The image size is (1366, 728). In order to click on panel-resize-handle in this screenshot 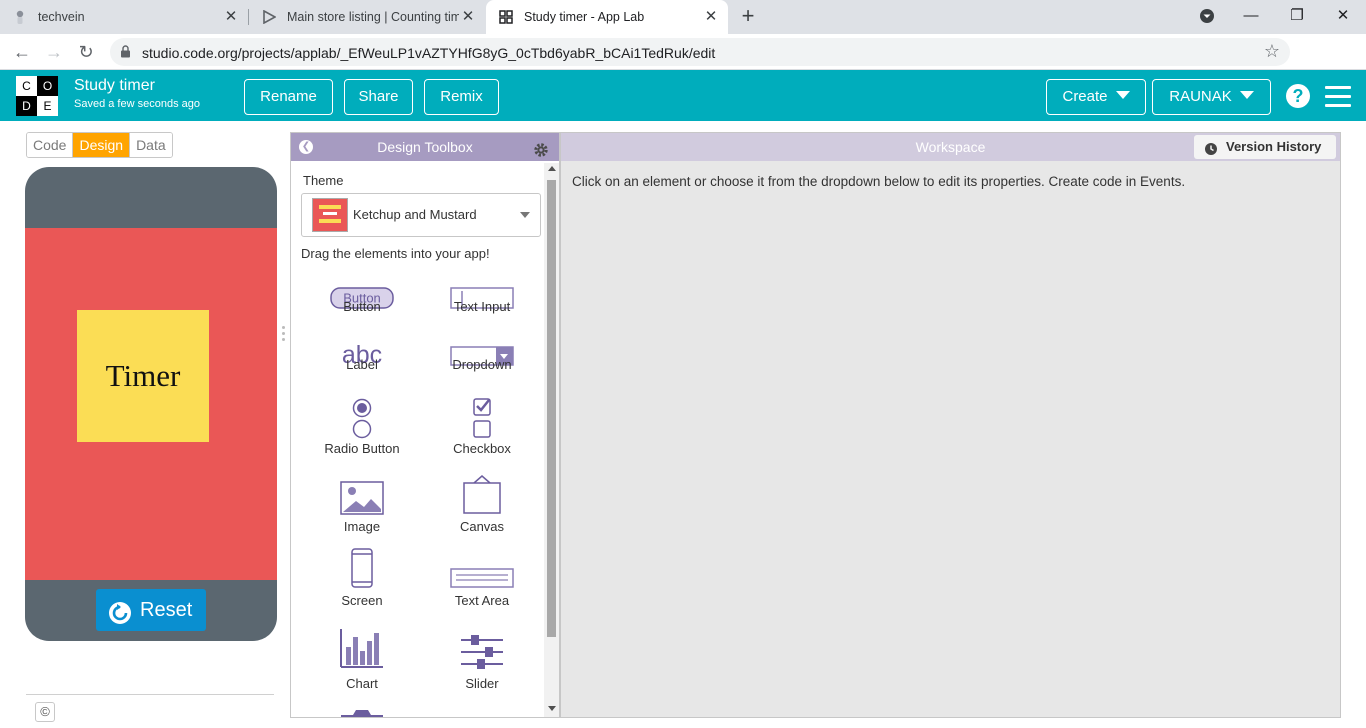, I will do `click(284, 336)`.